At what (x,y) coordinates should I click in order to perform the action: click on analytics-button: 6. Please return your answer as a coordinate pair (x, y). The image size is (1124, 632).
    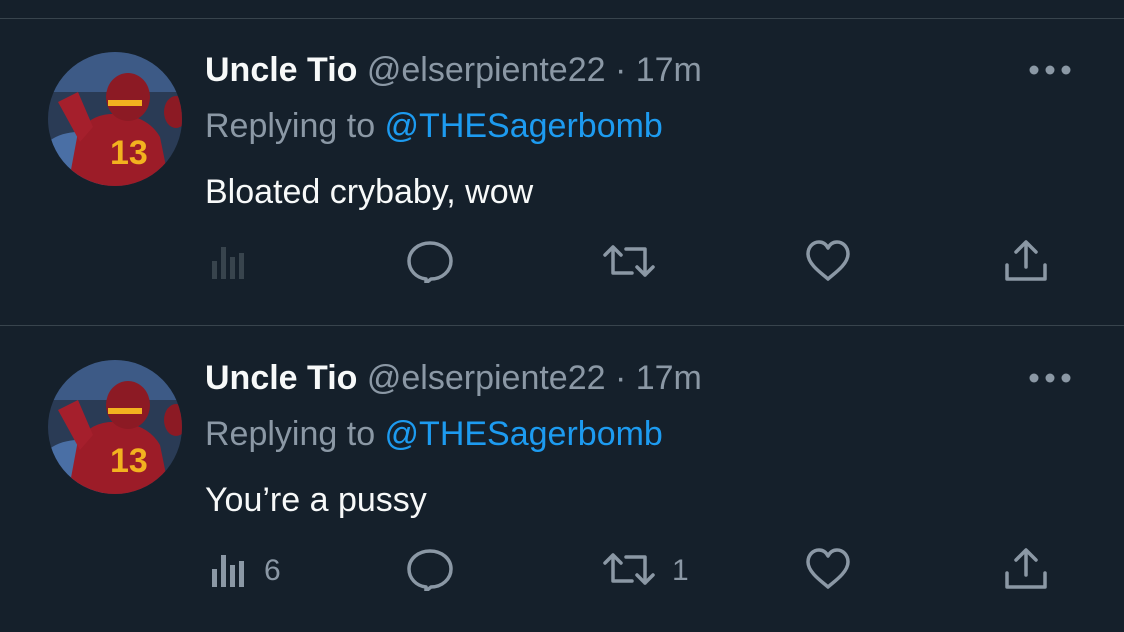
    Looking at the image, I should click on (244, 571).